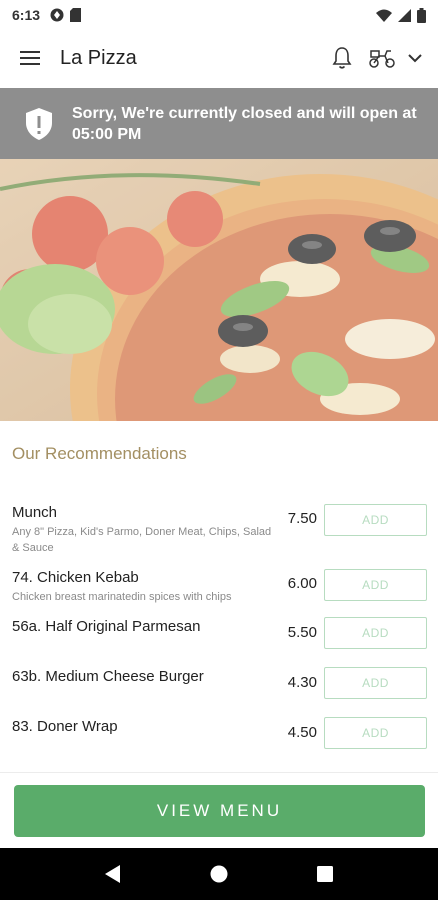  What do you see at coordinates (75, 577) in the screenshot?
I see `item-name: 74. Chicken Kebab` at bounding box center [75, 577].